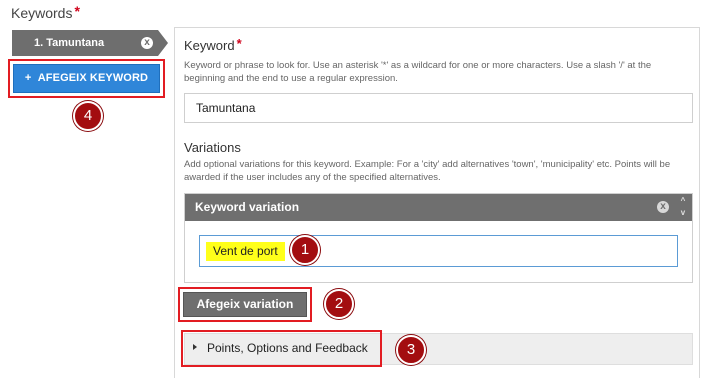 This screenshot has height=378, width=710. I want to click on keywords-title: Keywords *, so click(45, 12).